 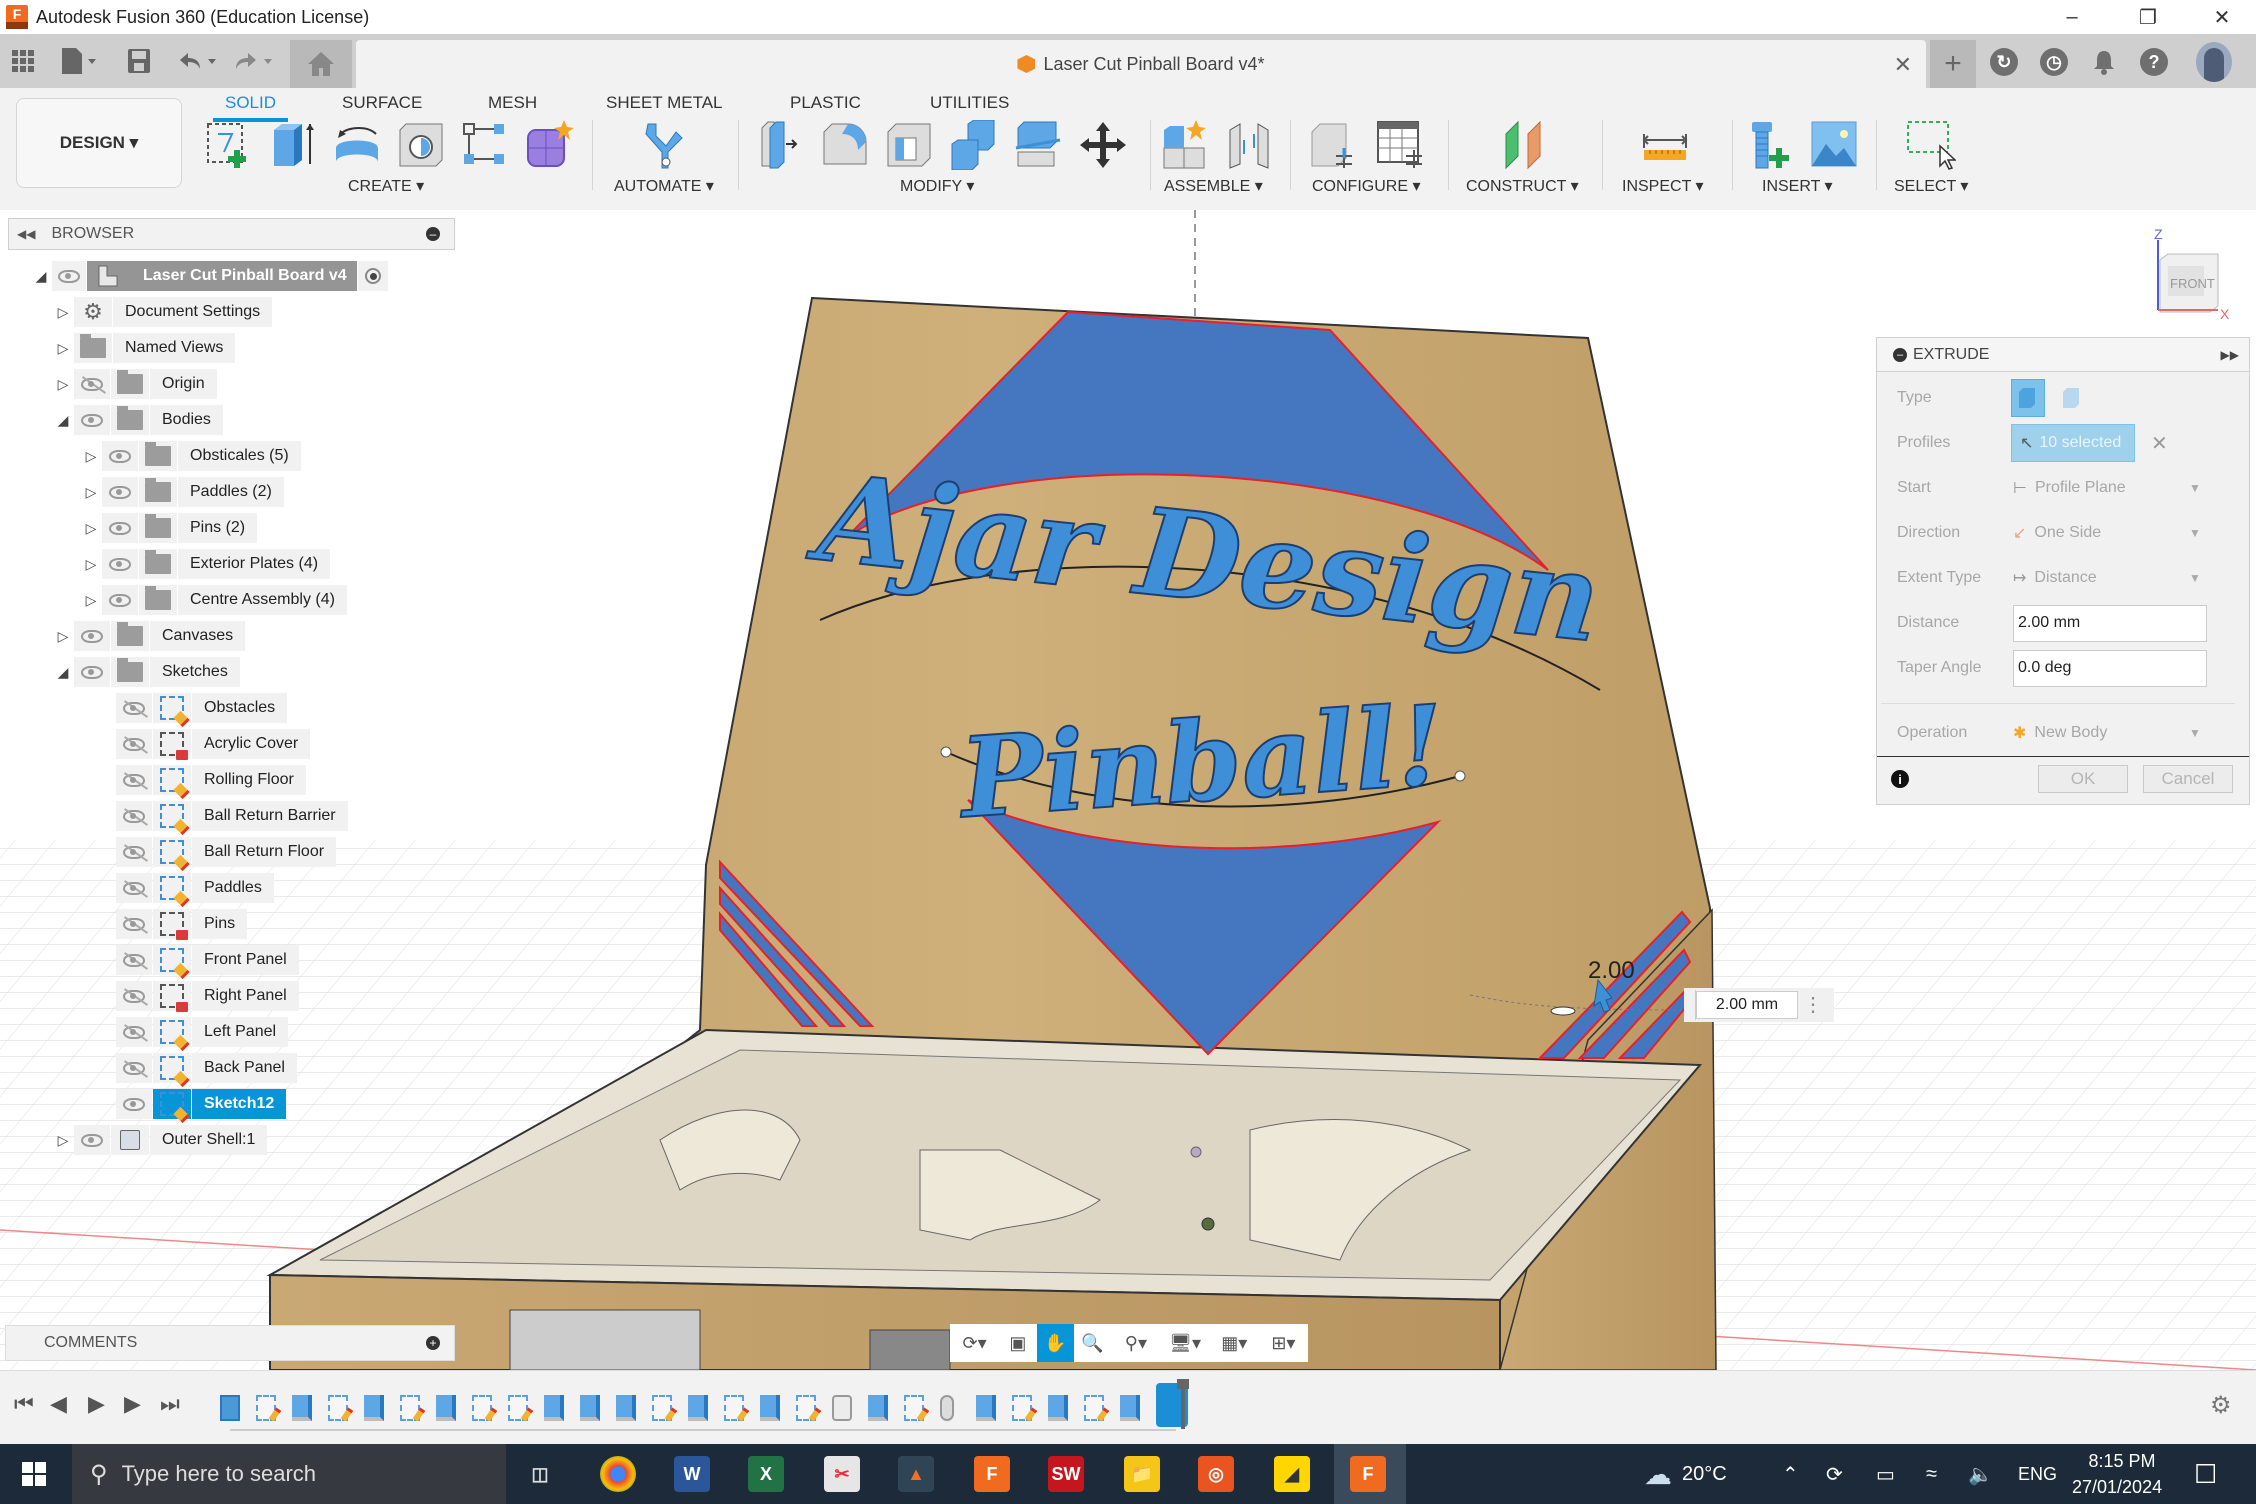 I want to click on sync-icon: ⟳, so click(x=1834, y=1474).